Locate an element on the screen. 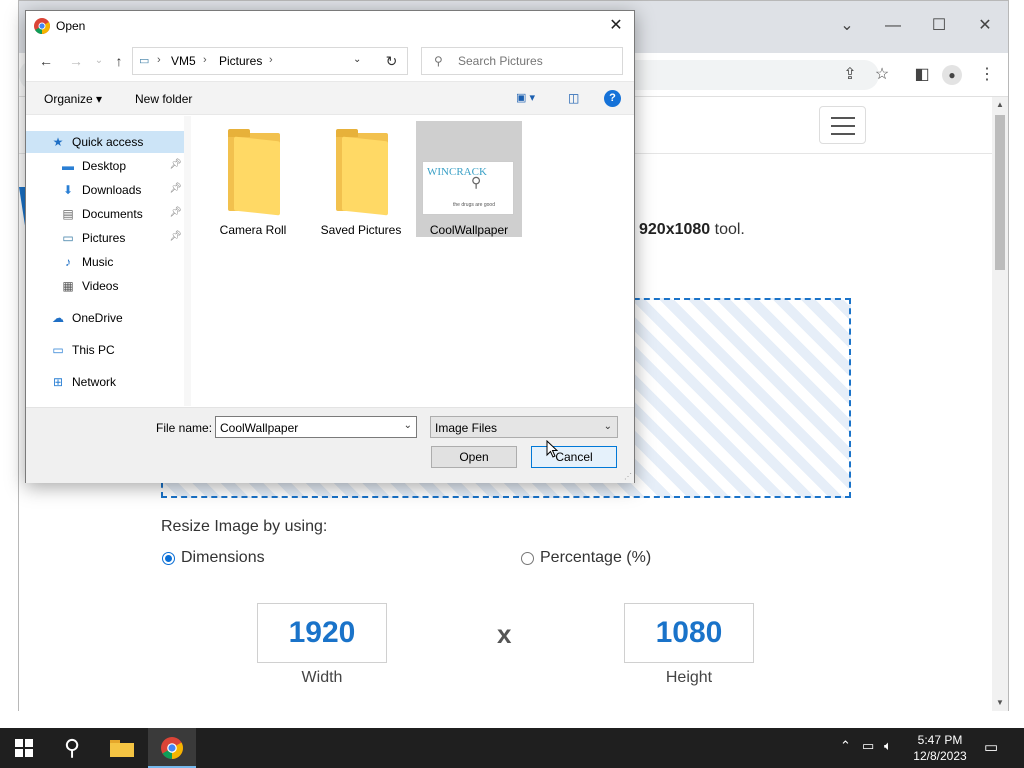 Image resolution: width=1024 pixels, height=768 pixels. dialog-close-button: ✕ is located at coordinates (616, 26).